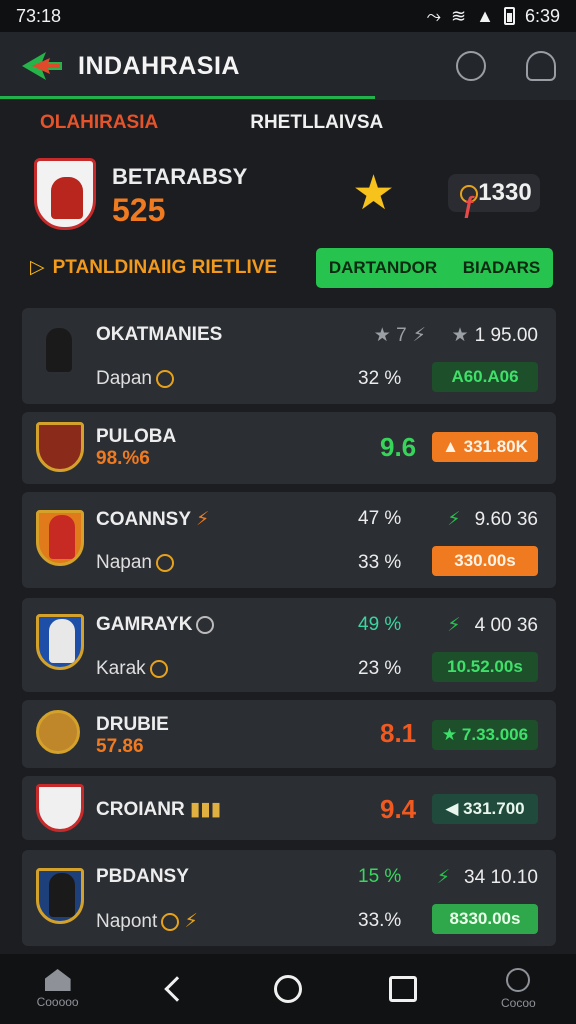  I want to click on up-arrow-icon: ▲, so click(453, 446).